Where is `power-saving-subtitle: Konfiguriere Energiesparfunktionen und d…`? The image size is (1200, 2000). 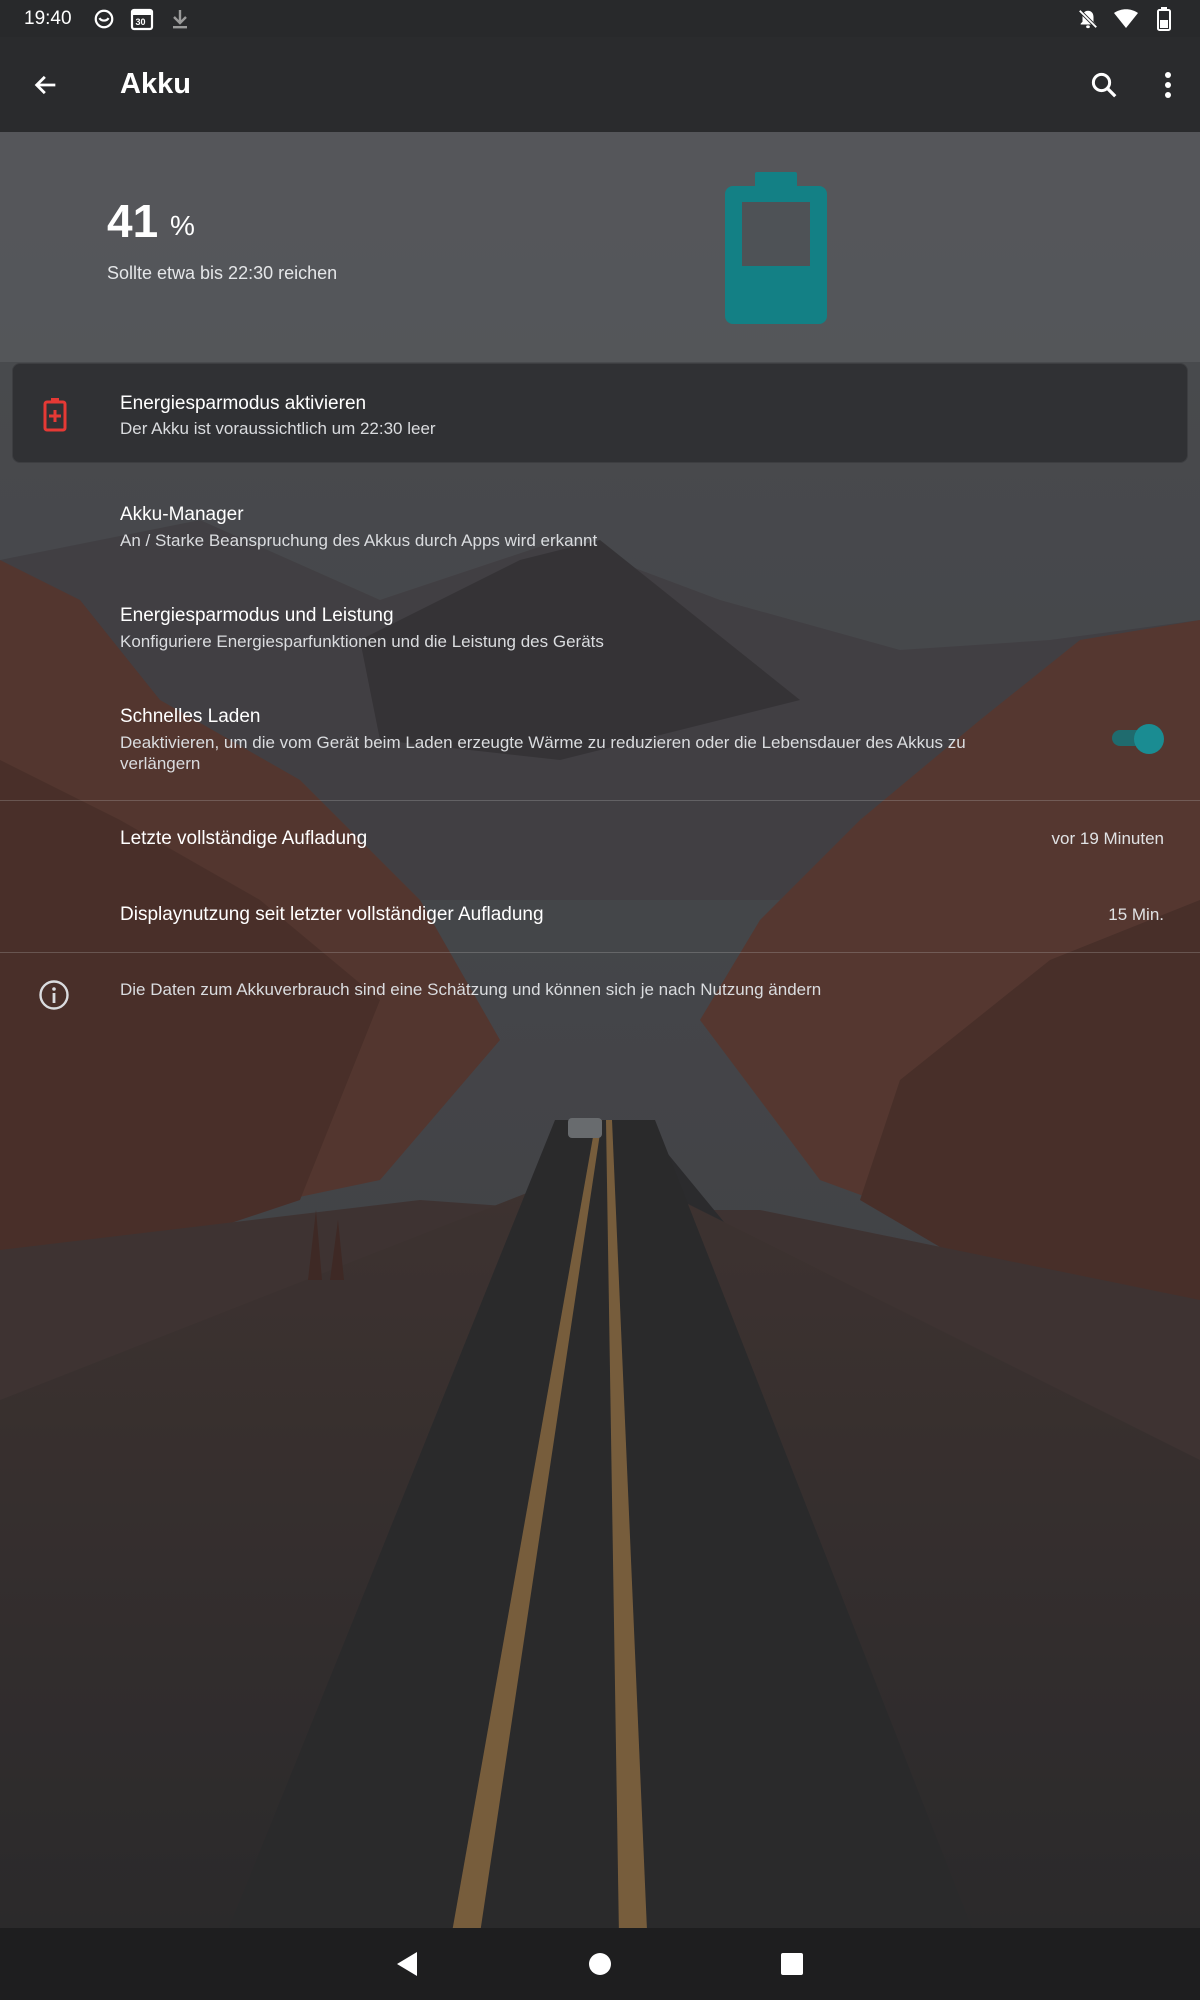
power-saving-subtitle: Konfiguriere Energiesparfunktionen und d… is located at coordinates (362, 641).